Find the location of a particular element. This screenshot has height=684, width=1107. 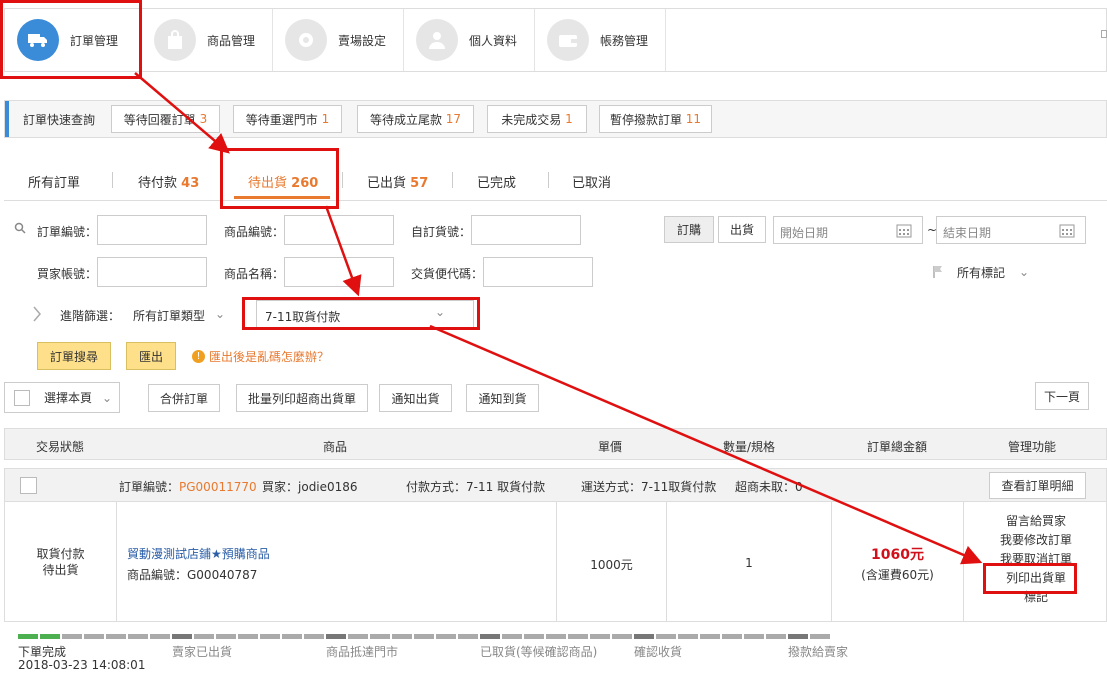

progress-step-seller-shipped: 賣家已出貨 is located at coordinates (202, 652).